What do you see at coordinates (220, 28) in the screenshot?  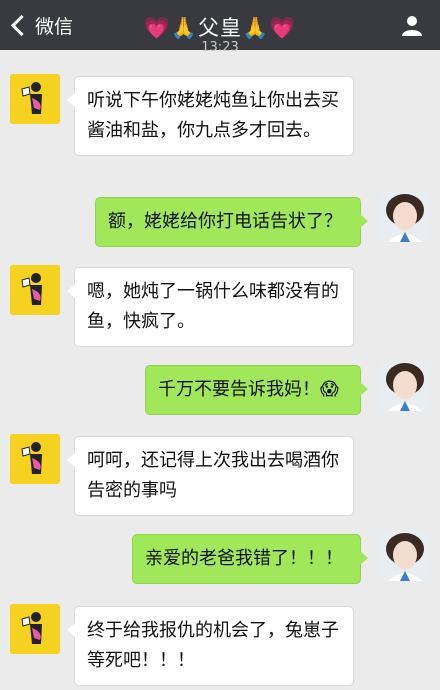 I see `chat-title: 💗🙏父皇🙏💗` at bounding box center [220, 28].